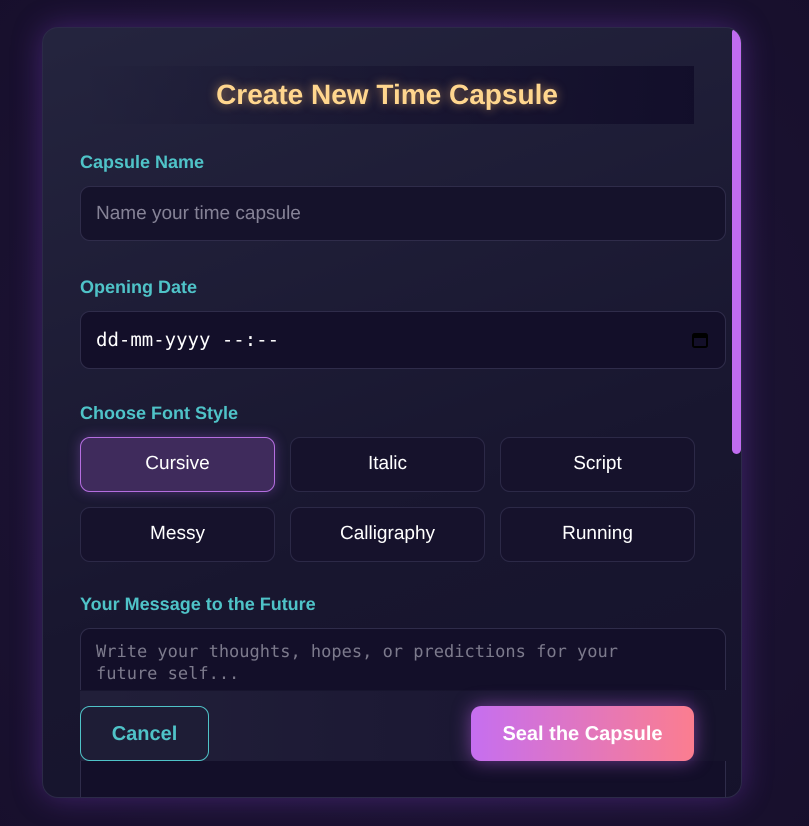 This screenshot has width=809, height=826. What do you see at coordinates (142, 162) in the screenshot?
I see `field-label: Capsule Name` at bounding box center [142, 162].